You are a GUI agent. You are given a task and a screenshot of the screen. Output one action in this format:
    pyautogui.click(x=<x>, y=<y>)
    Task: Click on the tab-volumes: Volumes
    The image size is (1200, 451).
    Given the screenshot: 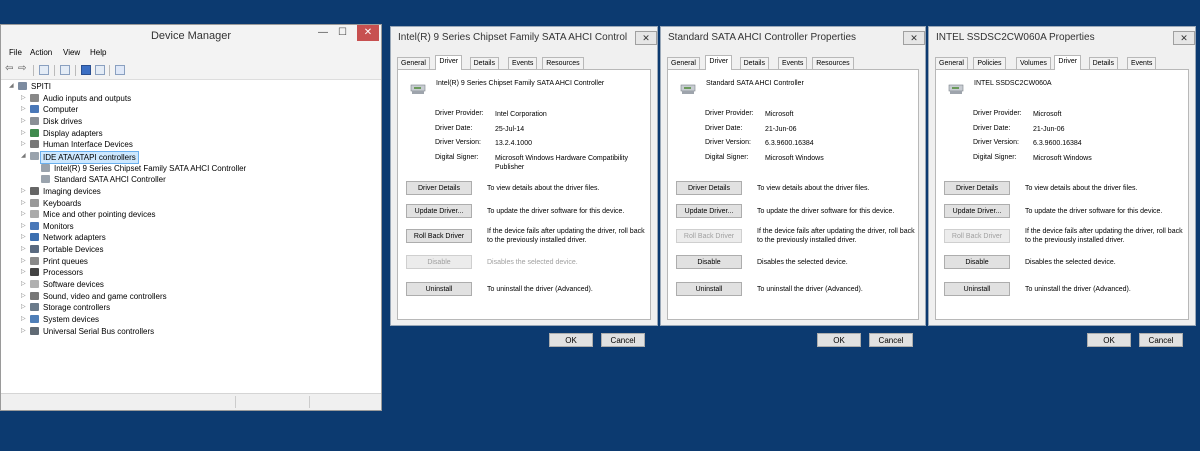 What is the action you would take?
    pyautogui.click(x=1033, y=63)
    